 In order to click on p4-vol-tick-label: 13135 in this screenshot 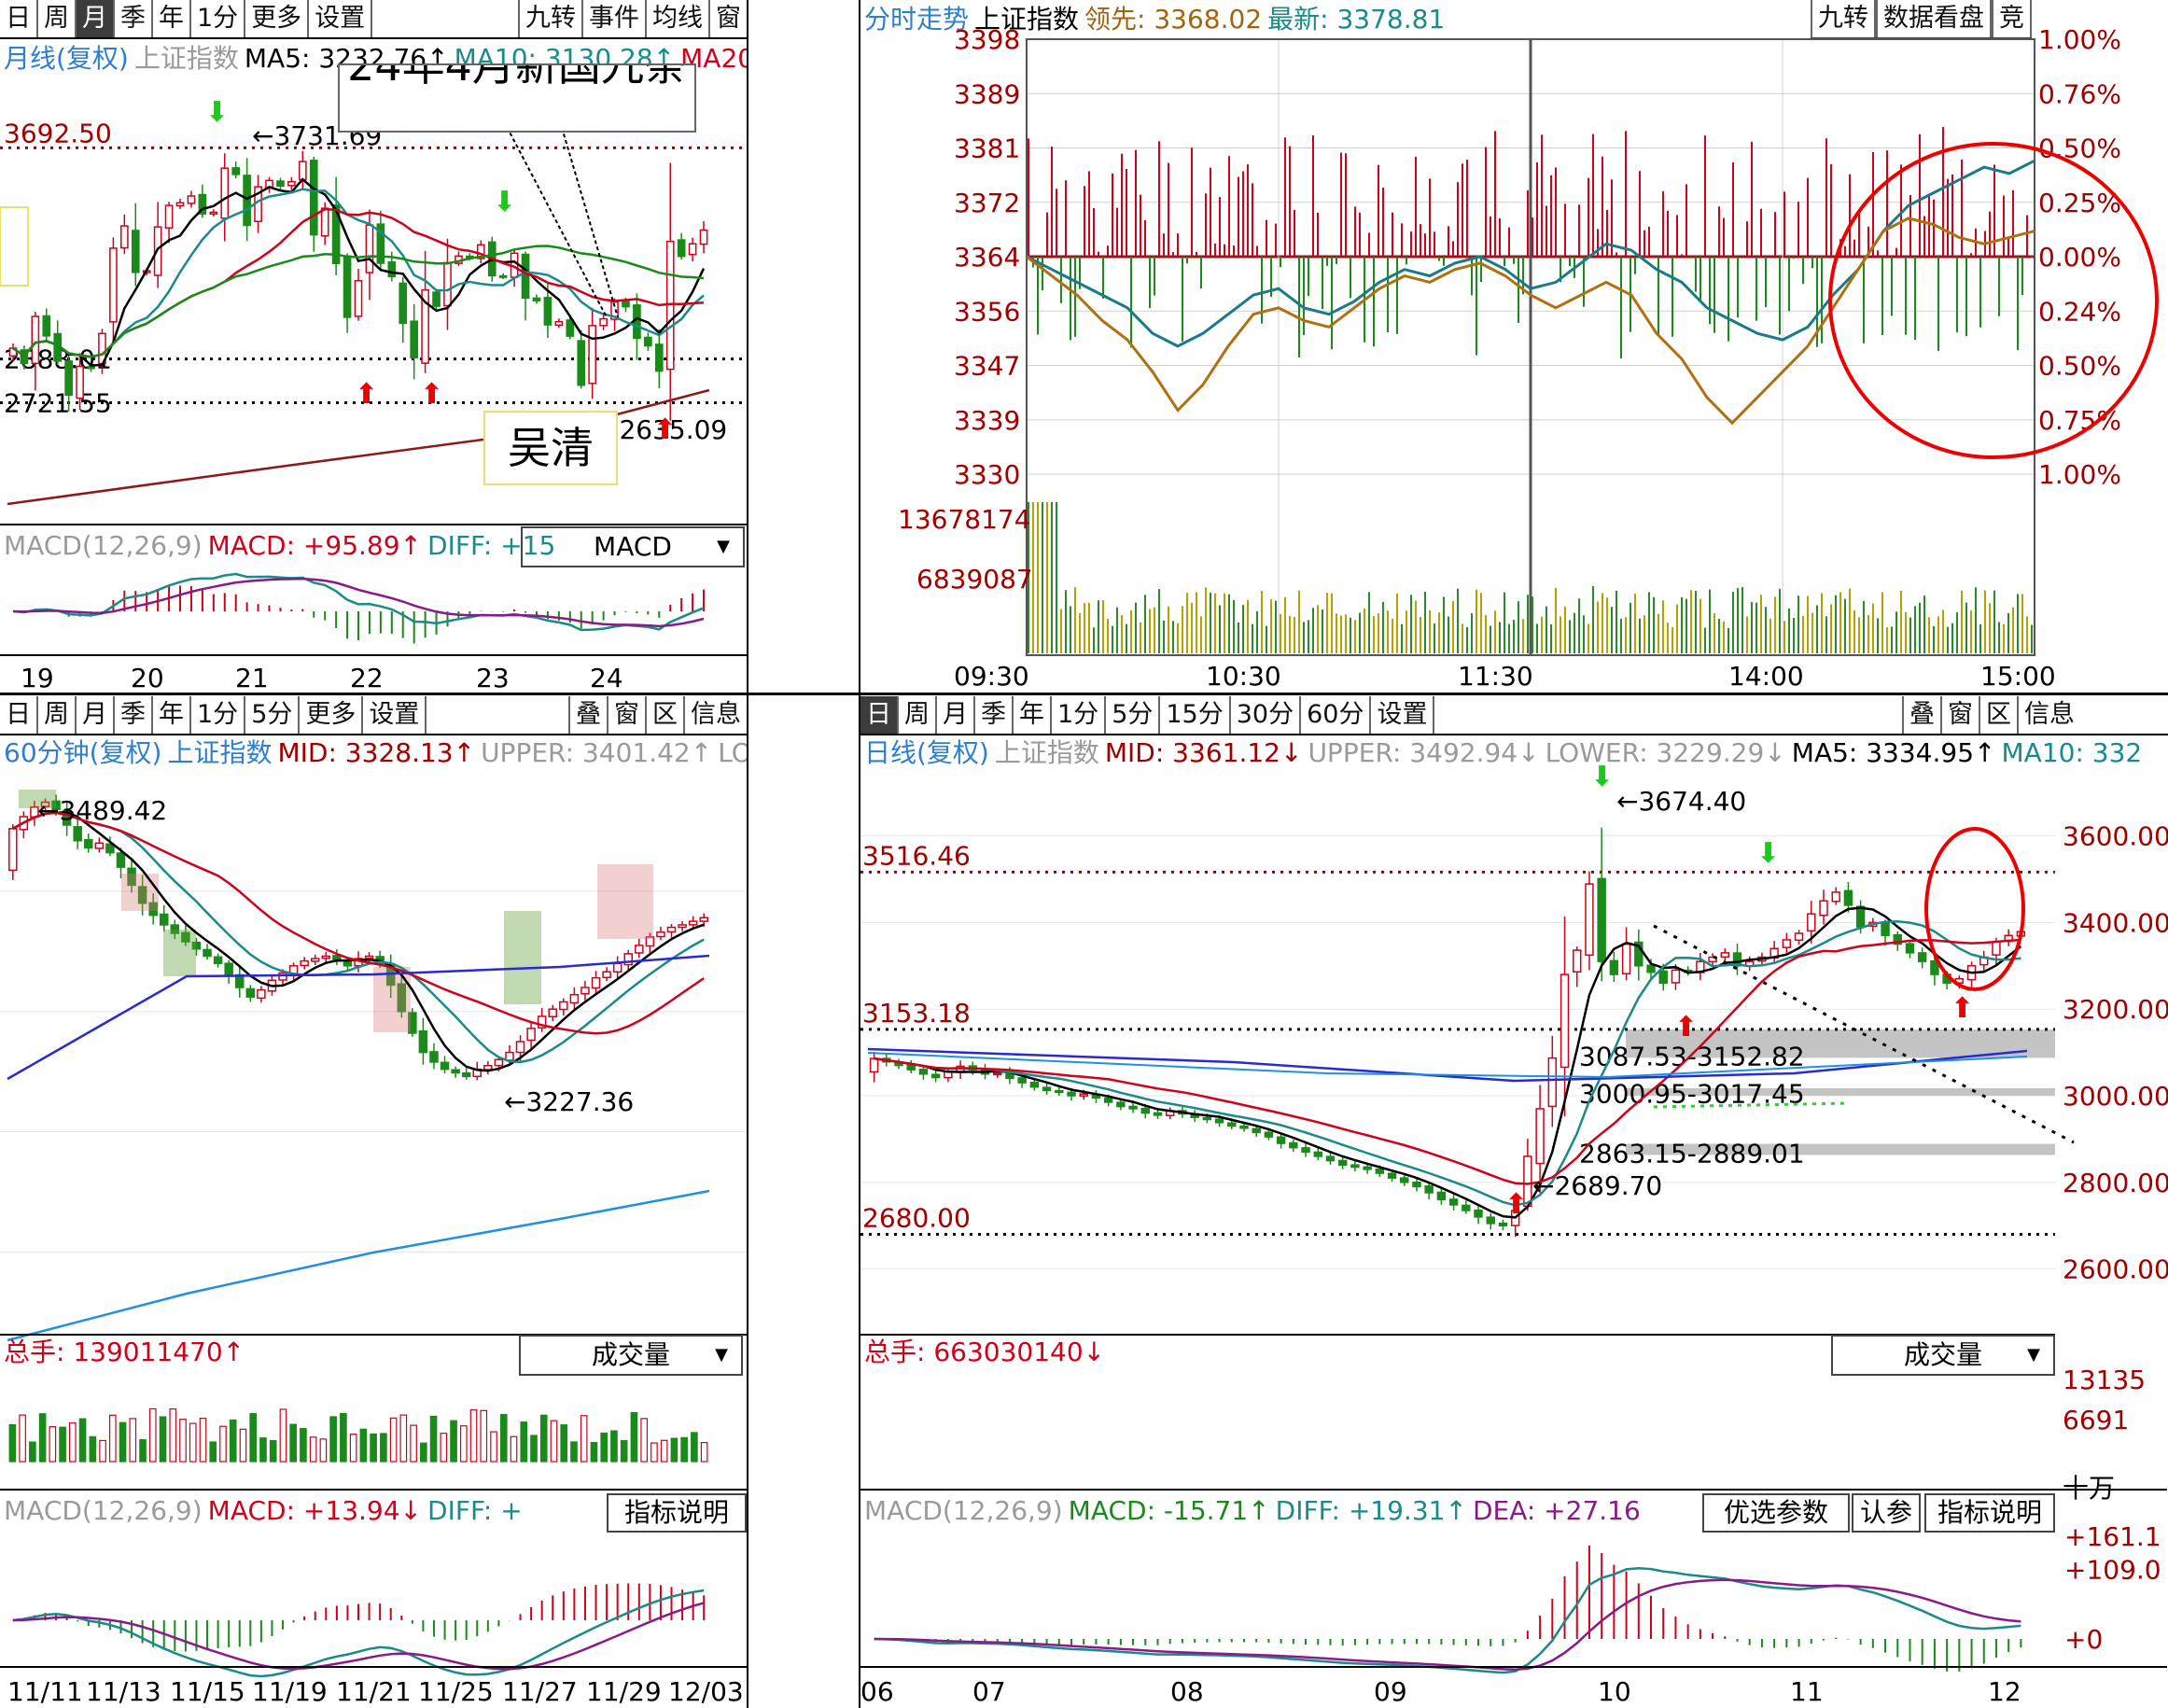, I will do `click(2104, 1380)`.